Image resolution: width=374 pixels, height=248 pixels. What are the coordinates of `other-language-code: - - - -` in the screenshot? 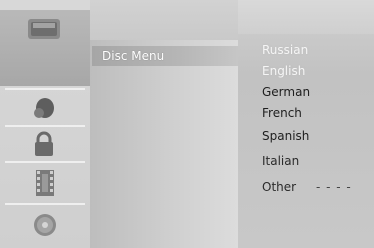 It's located at (334, 187).